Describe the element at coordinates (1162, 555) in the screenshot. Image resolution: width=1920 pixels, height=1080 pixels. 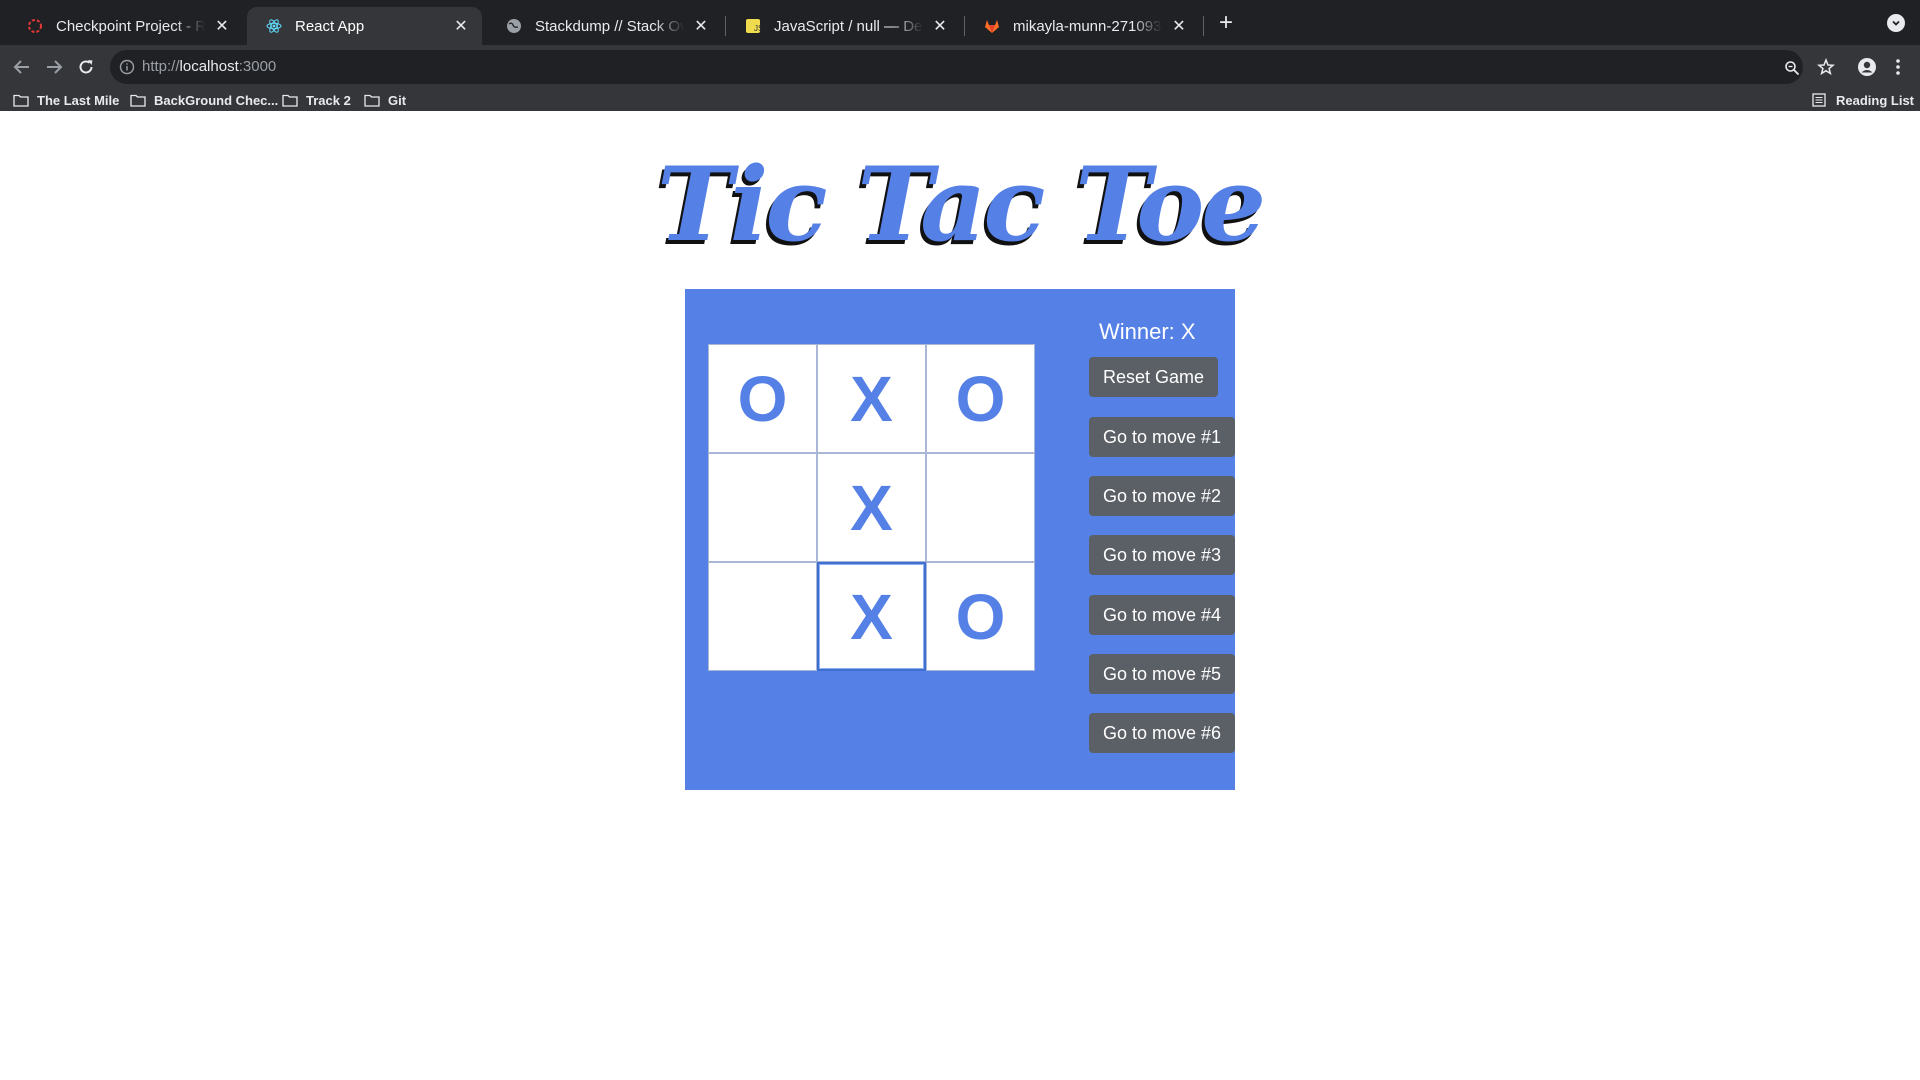
I see `go-to-move-3-button: Go to move #3` at that location.